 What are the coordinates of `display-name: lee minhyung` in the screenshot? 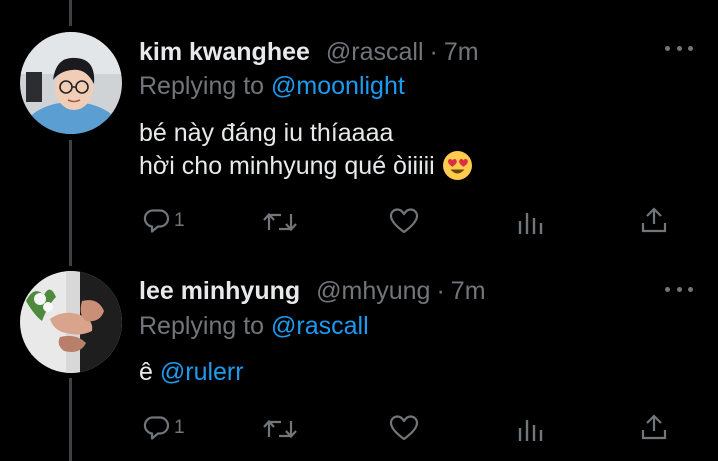 It's located at (219, 291).